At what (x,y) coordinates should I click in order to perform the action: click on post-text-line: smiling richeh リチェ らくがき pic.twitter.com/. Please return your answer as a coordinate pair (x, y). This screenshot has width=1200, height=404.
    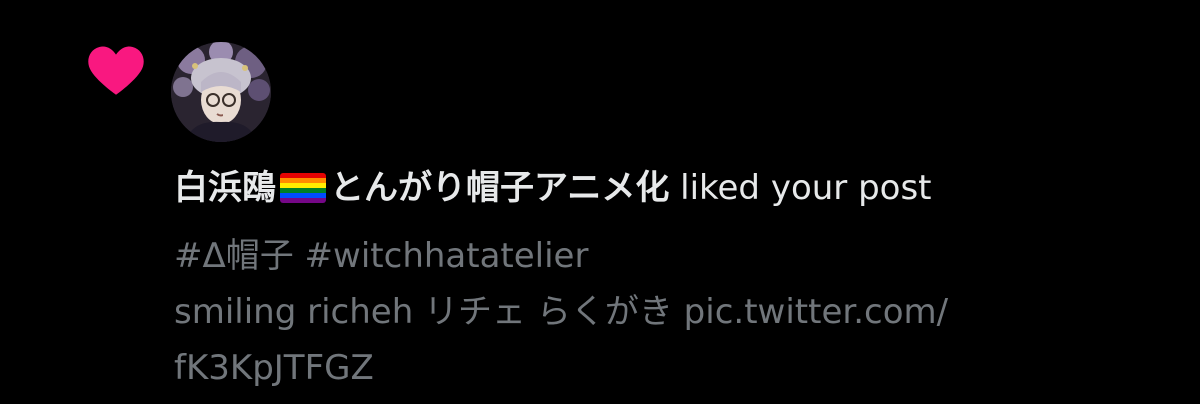
    Looking at the image, I should click on (561, 312).